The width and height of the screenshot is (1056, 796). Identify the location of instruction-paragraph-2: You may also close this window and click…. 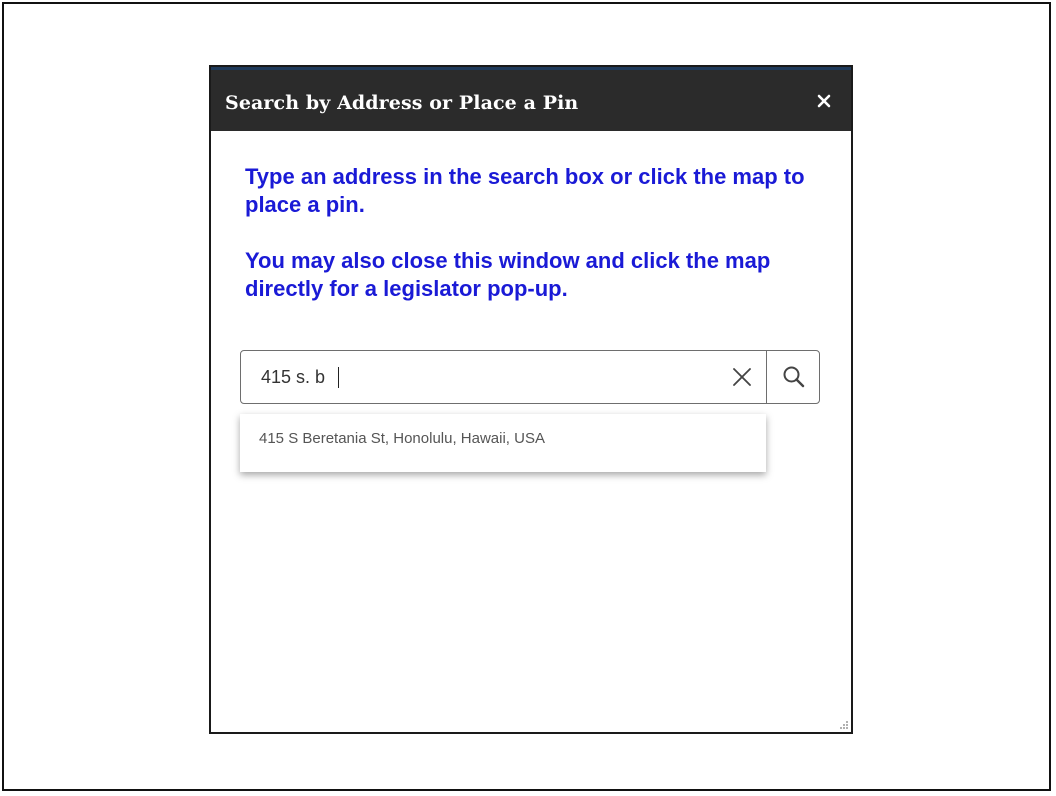
(508, 274).